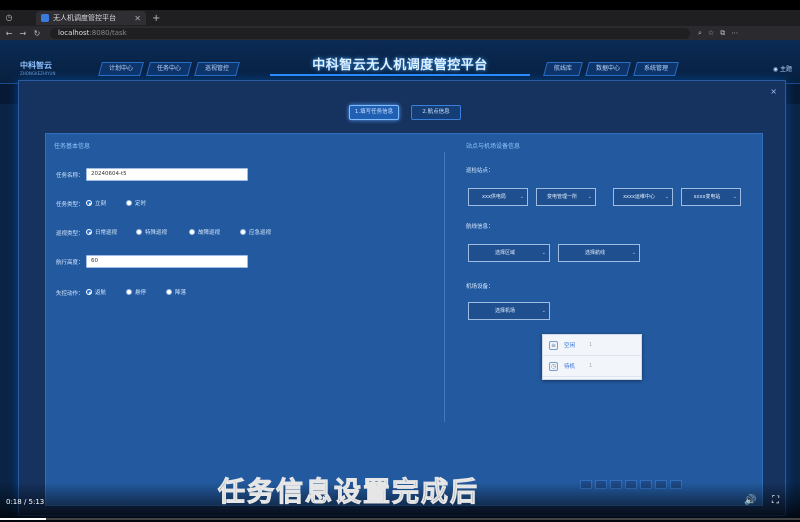 This screenshot has width=800, height=522. What do you see at coordinates (599, 253) in the screenshot?
I see `select-route: 选择航线 ⌄` at bounding box center [599, 253].